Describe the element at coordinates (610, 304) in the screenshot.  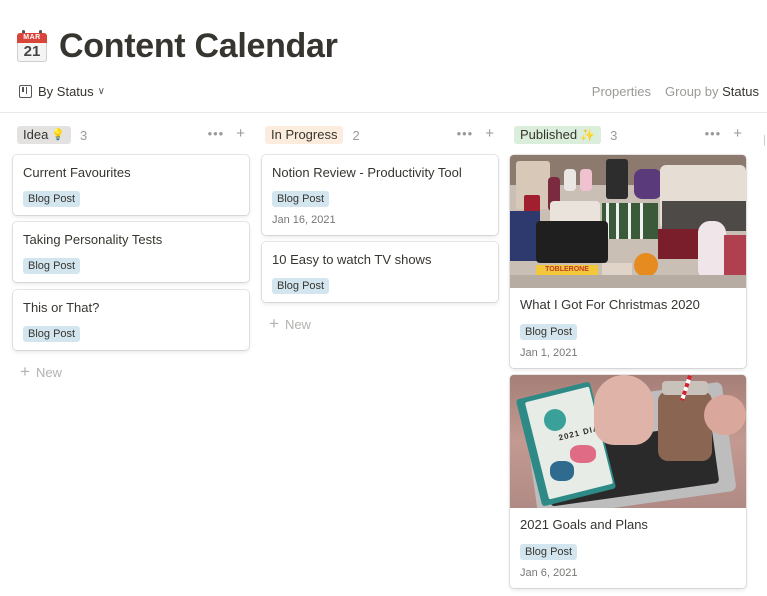
I see `card-title: What I Got For Christmas 2020` at that location.